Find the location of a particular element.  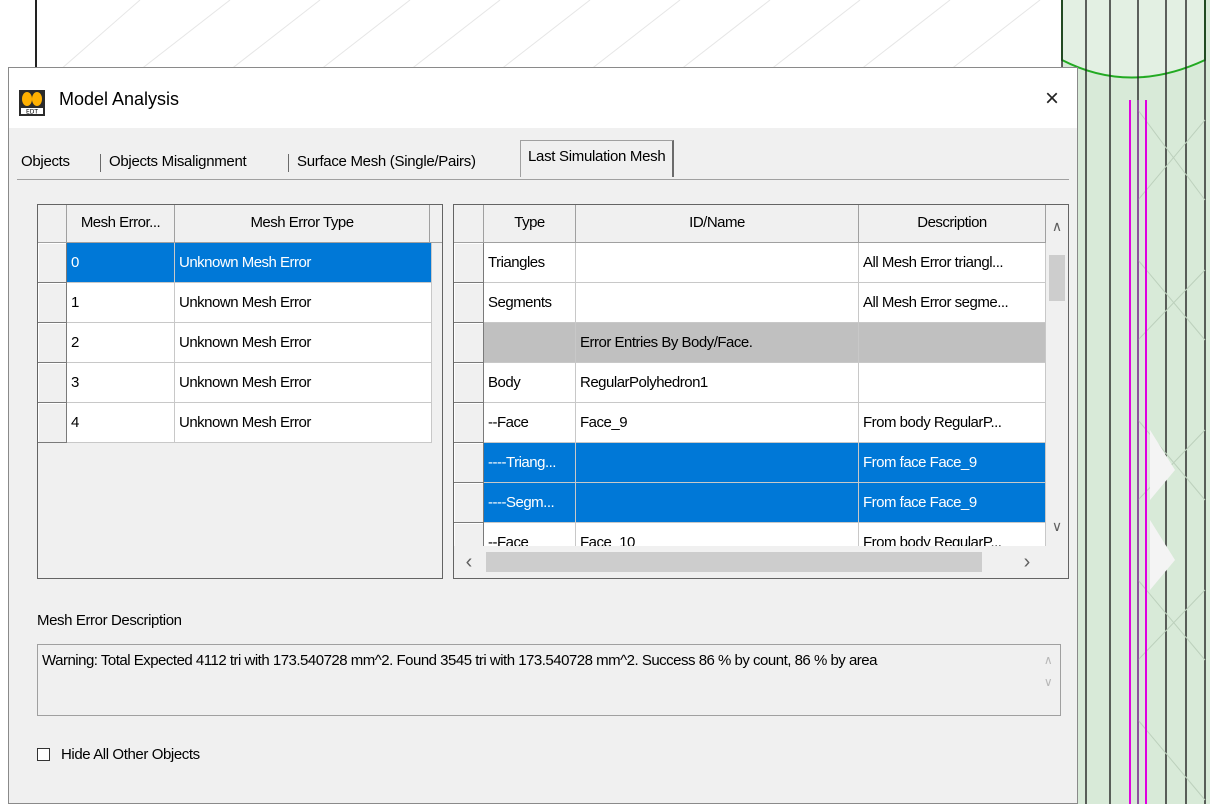

chevron-left-icon: ‹ is located at coordinates (469, 562).